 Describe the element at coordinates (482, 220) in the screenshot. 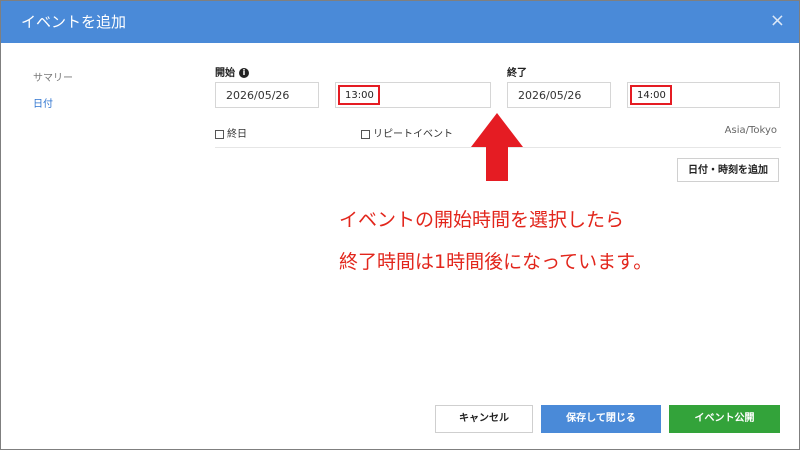

I see `annotation-line-1: イベントの開始時間を選択したら` at that location.